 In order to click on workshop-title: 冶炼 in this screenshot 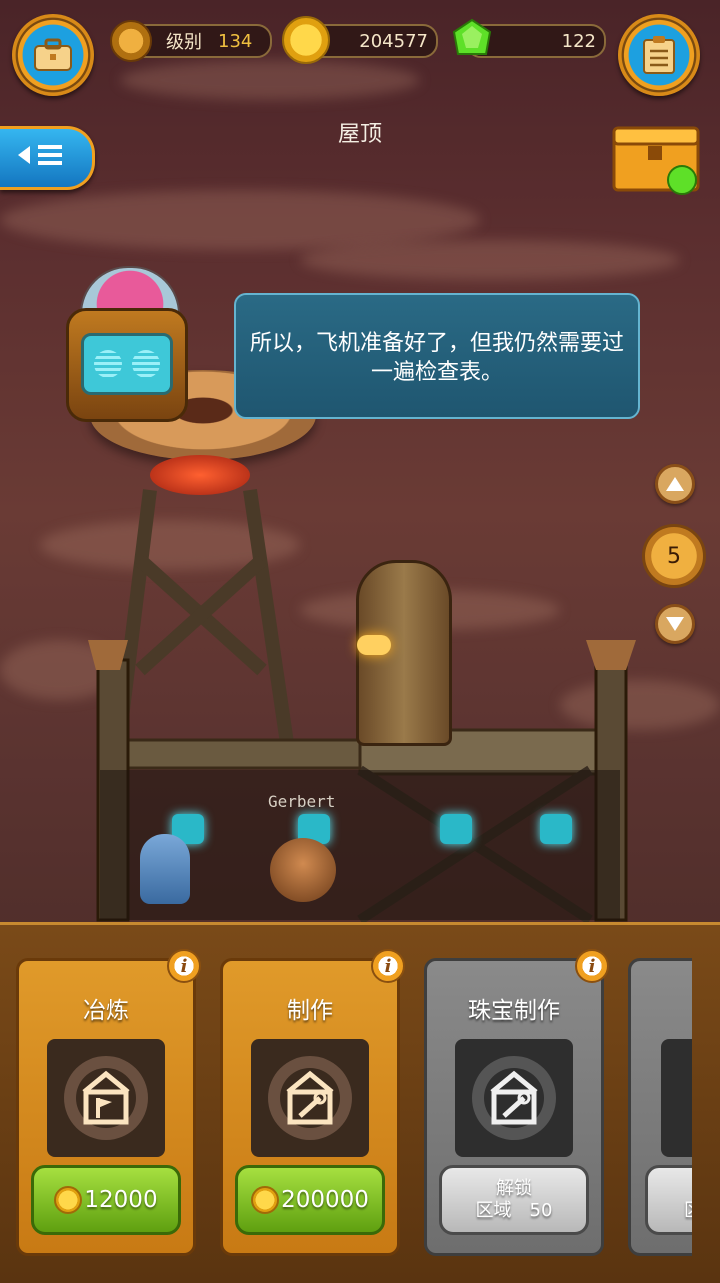, I will do `click(106, 1011)`.